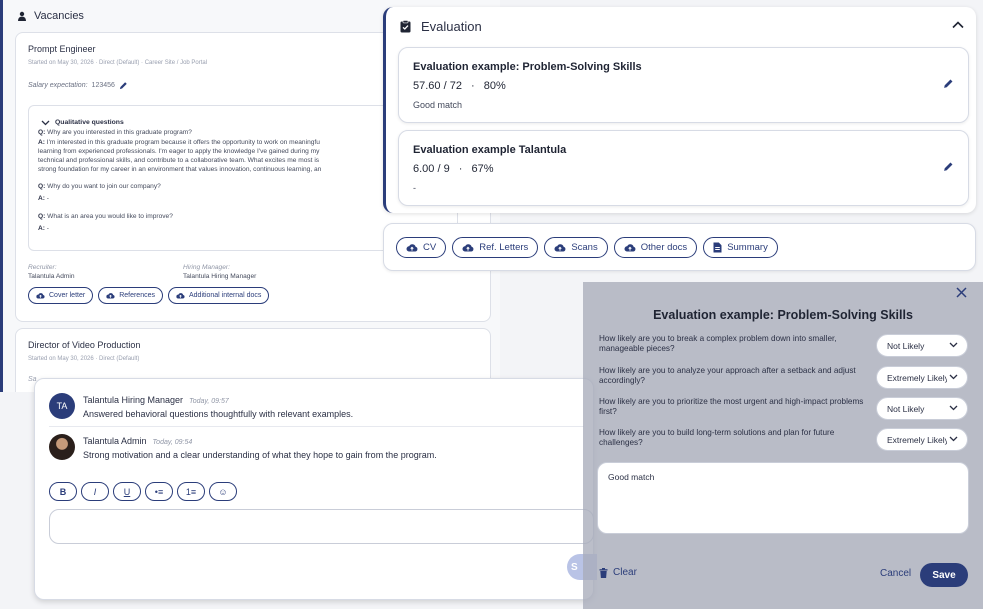 The height and width of the screenshot is (609, 983). What do you see at coordinates (625, 572) in the screenshot?
I see `clear-label: Clear` at bounding box center [625, 572].